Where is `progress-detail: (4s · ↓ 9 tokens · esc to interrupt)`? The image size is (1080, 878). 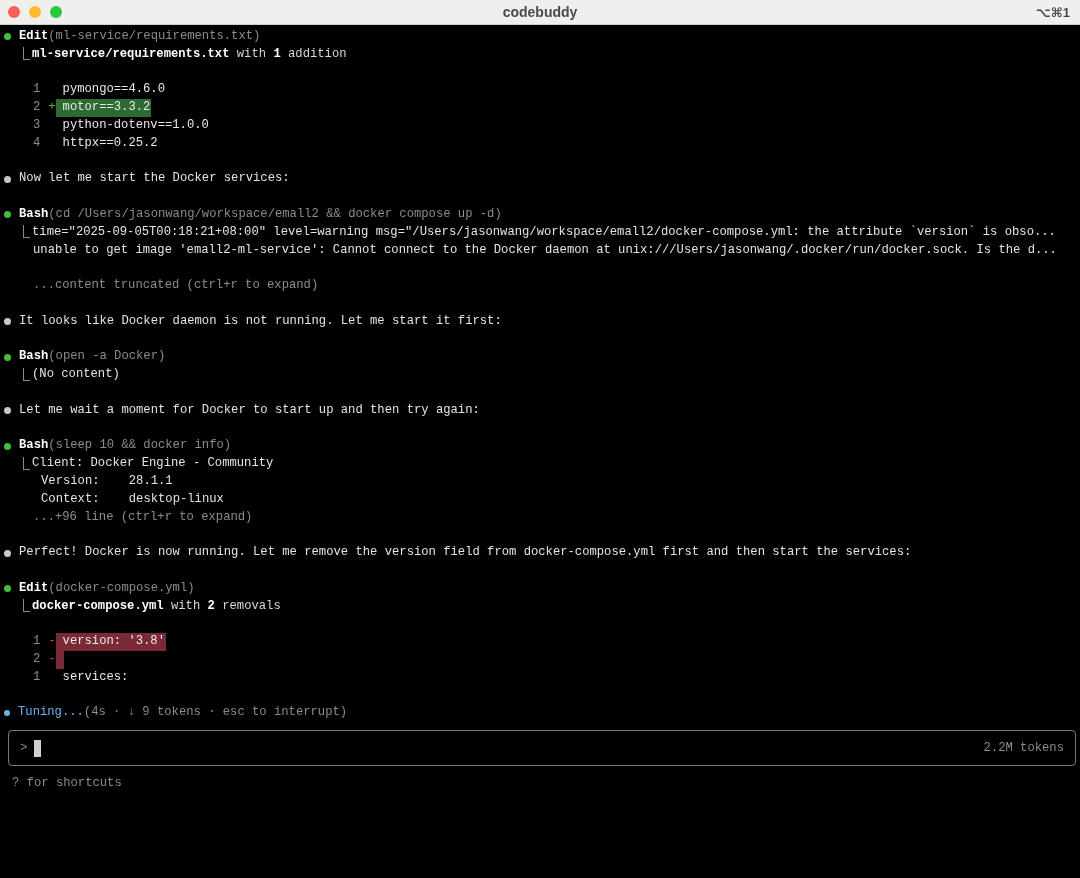 progress-detail: (4s · ↓ 9 tokens · esc to interrupt) is located at coordinates (215, 713).